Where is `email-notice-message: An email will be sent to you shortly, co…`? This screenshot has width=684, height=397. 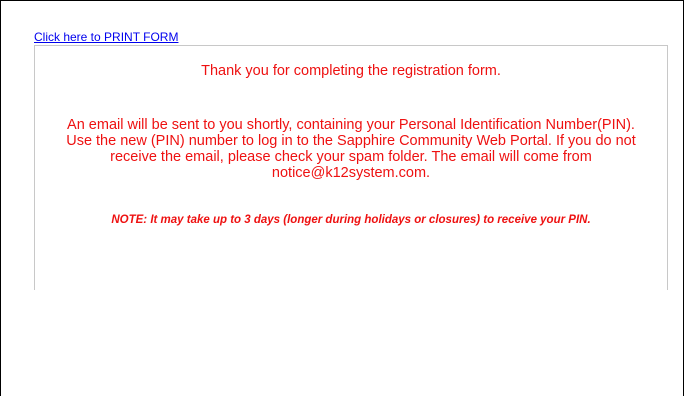
email-notice-message: An email will be sent to you shortly, co… is located at coordinates (351, 149).